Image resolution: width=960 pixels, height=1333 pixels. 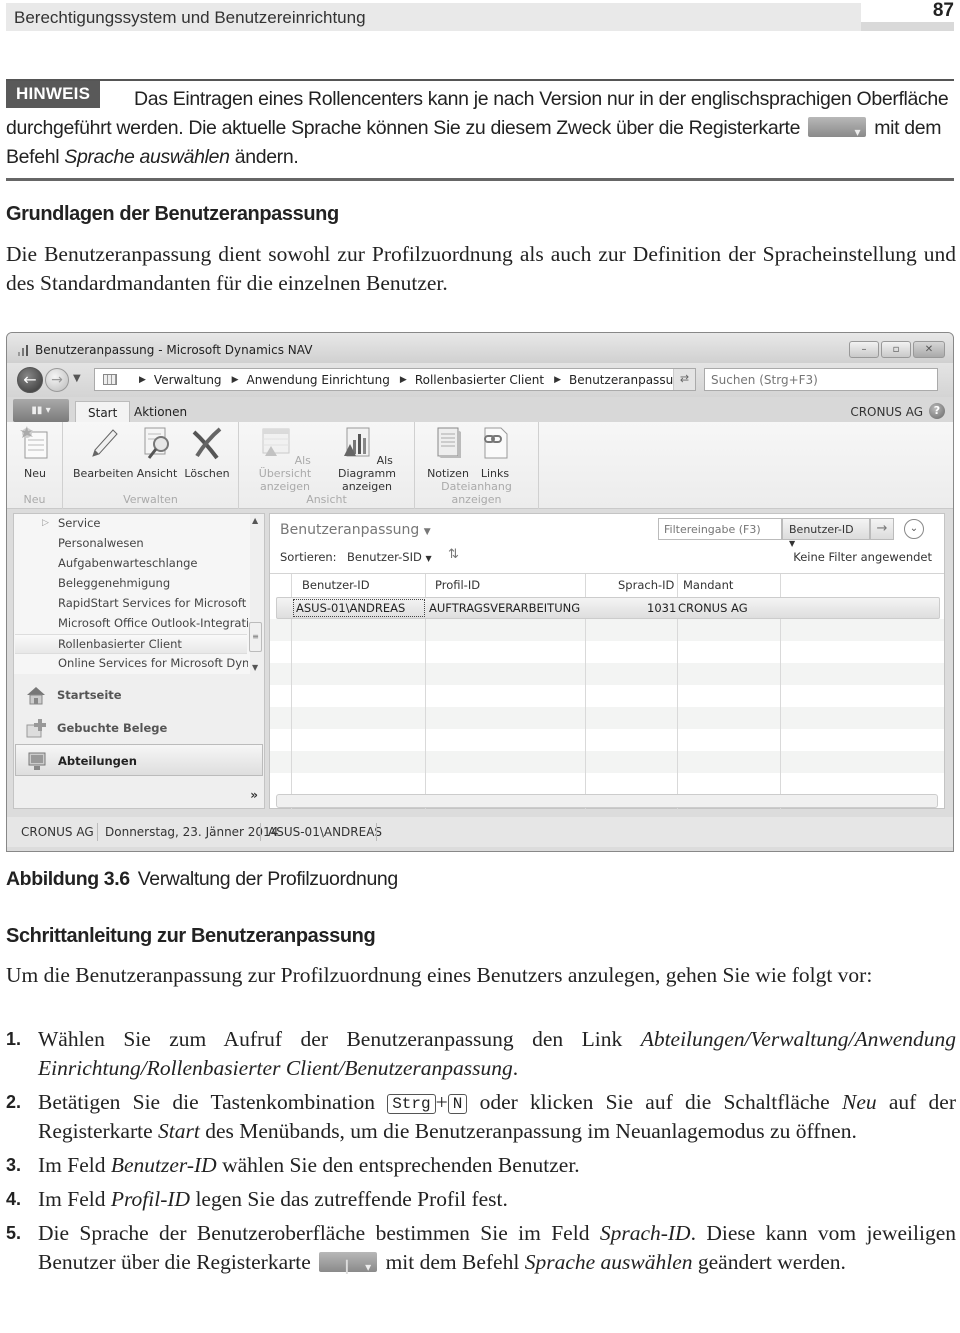 What do you see at coordinates (36, 728) in the screenshot?
I see `posted-documents-icon` at bounding box center [36, 728].